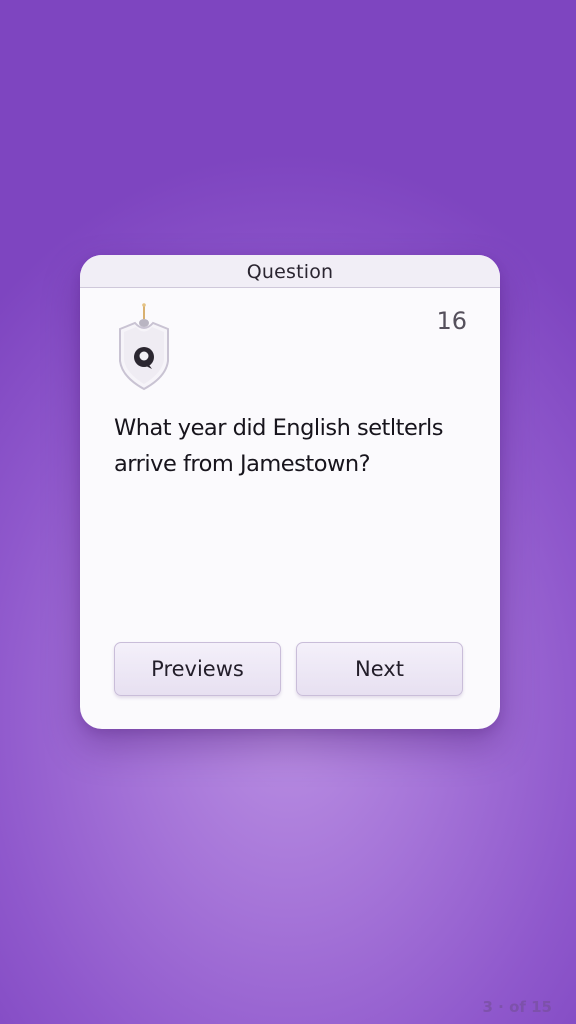 The height and width of the screenshot is (1024, 576). Describe the element at coordinates (517, 1007) in the screenshot. I see `page-indicator: 3 · of 15` at that location.